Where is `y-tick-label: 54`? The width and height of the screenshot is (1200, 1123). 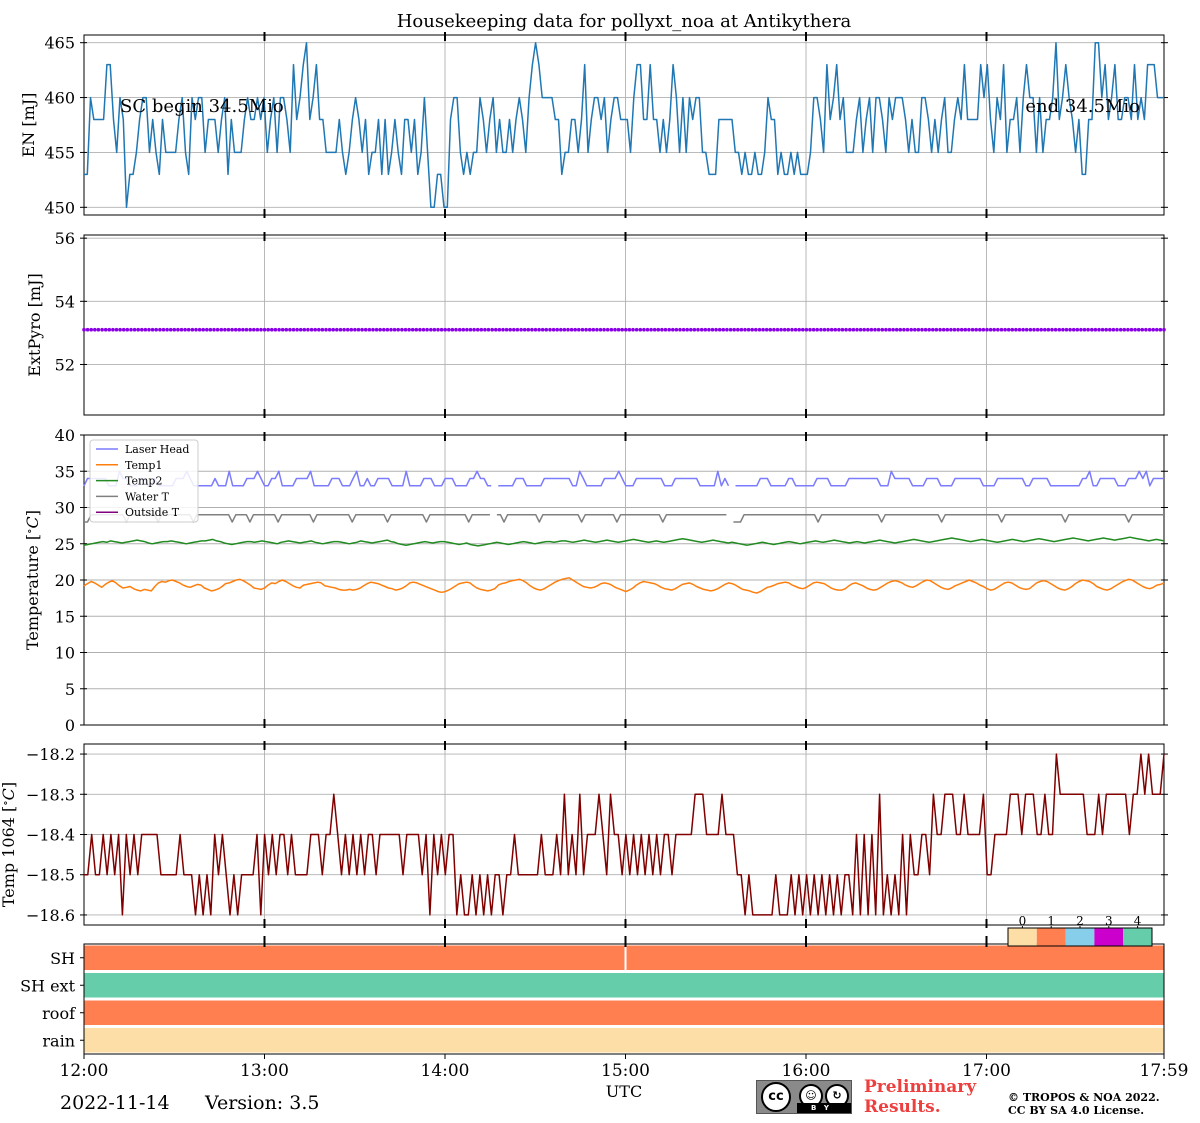 y-tick-label: 54 is located at coordinates (65, 301).